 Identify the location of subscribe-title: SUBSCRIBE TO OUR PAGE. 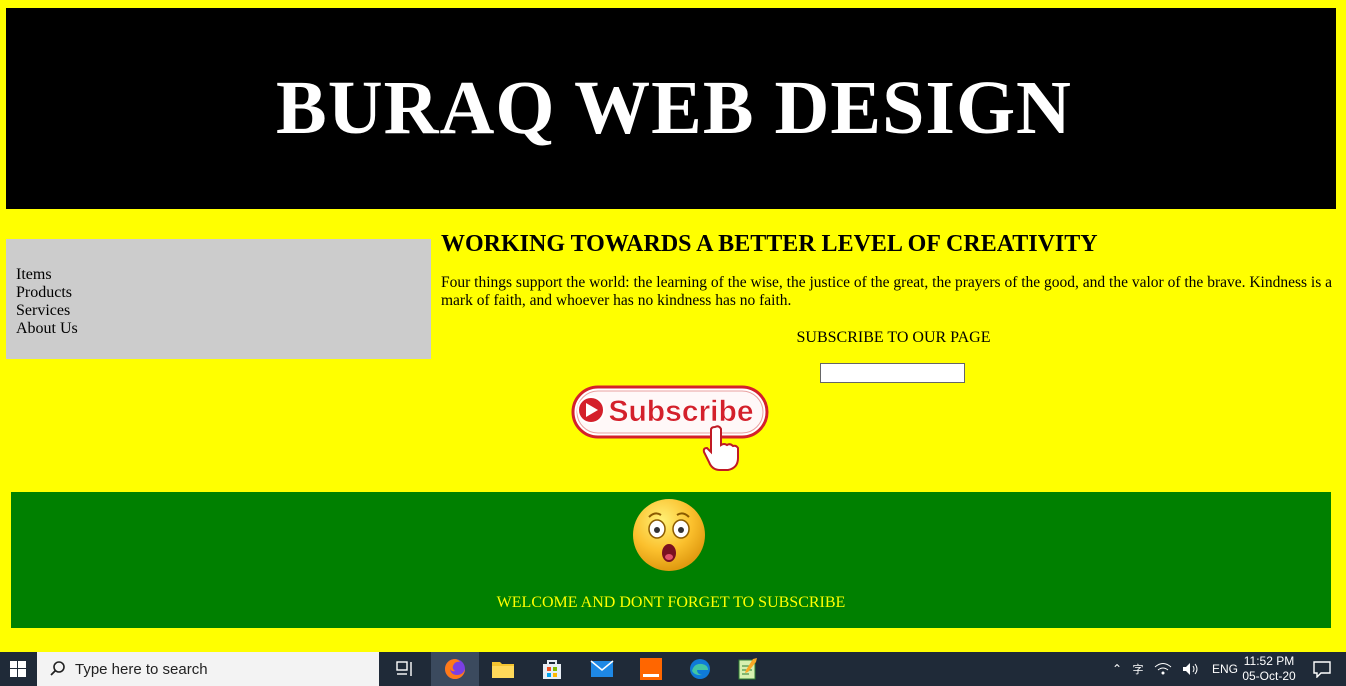
(893, 337).